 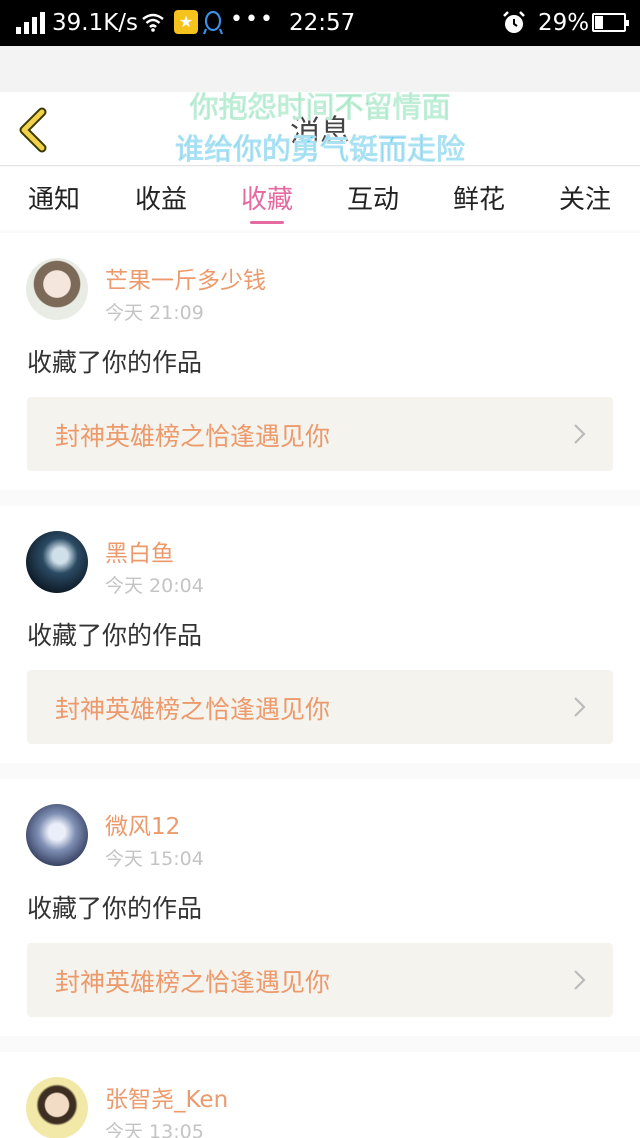 What do you see at coordinates (154, 586) in the screenshot?
I see `timestamp: 今天 20:04` at bounding box center [154, 586].